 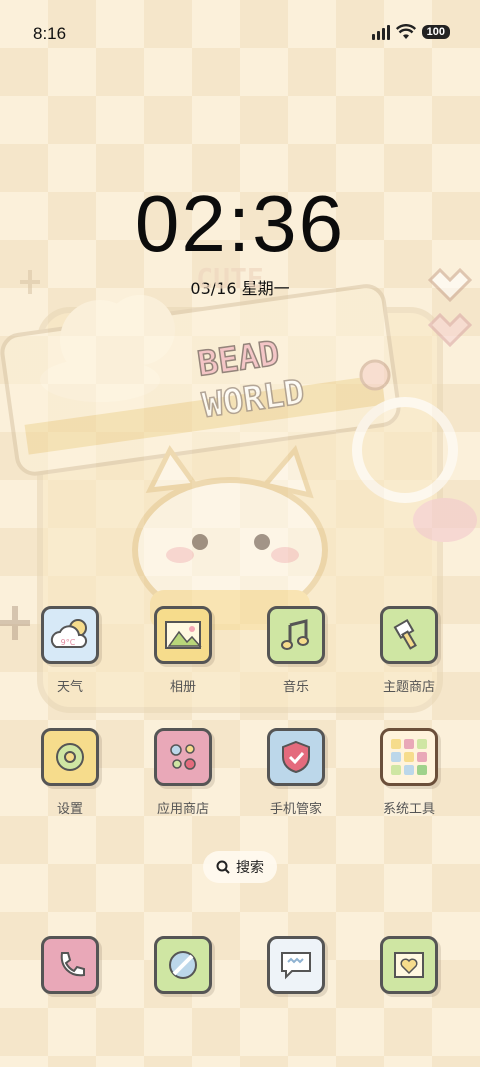 What do you see at coordinates (69, 687) in the screenshot?
I see `app-label: 天气` at bounding box center [69, 687].